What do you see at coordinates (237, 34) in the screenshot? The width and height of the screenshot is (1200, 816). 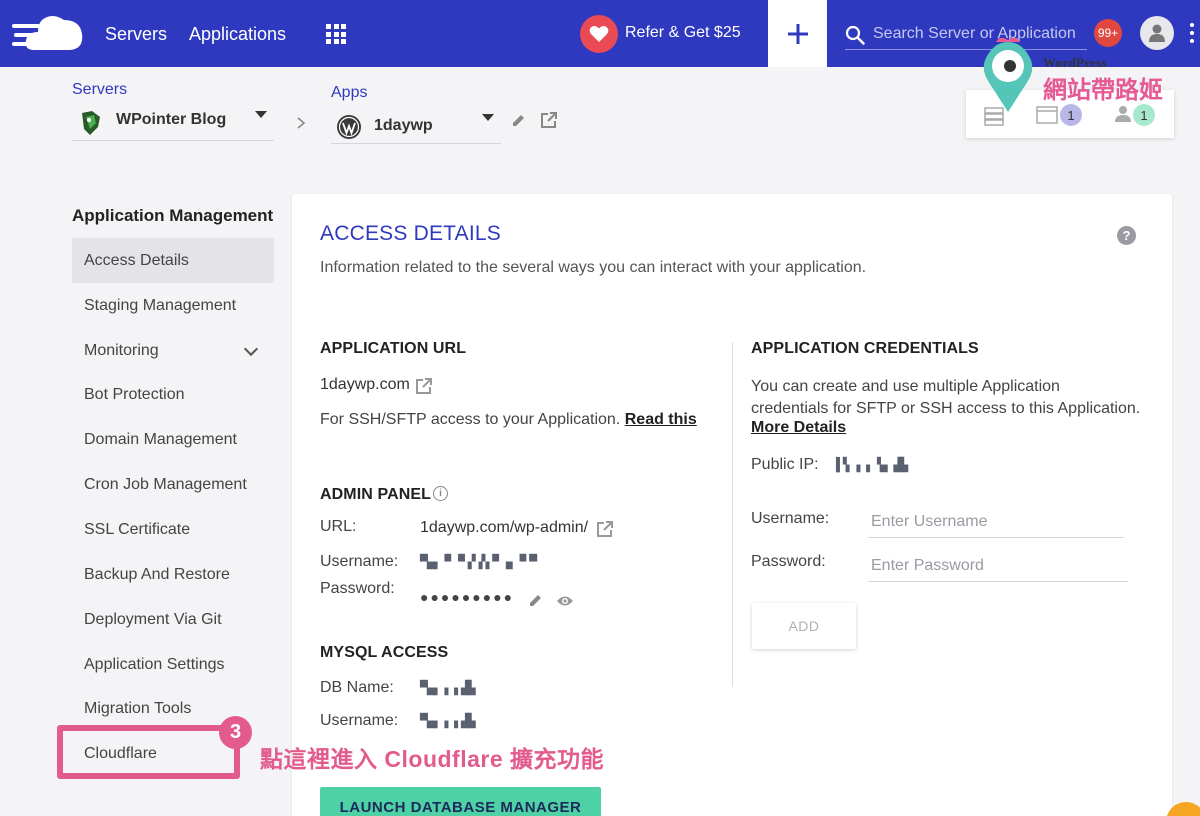 I see `nav-applications: Applications` at bounding box center [237, 34].